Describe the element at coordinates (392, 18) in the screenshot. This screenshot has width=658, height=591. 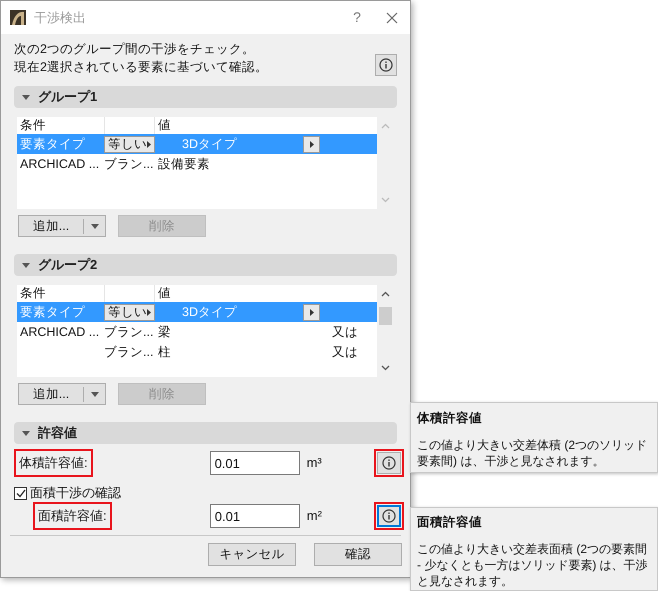
I see `close-icon` at that location.